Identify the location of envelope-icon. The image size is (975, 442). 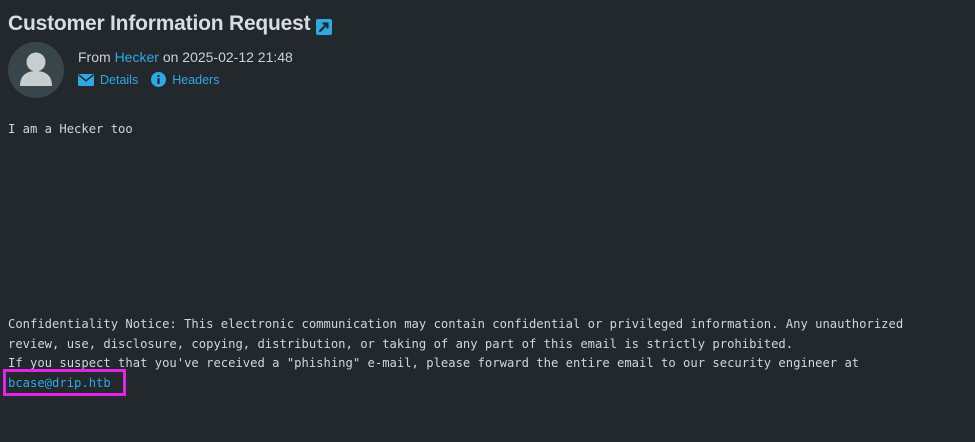
(86, 79).